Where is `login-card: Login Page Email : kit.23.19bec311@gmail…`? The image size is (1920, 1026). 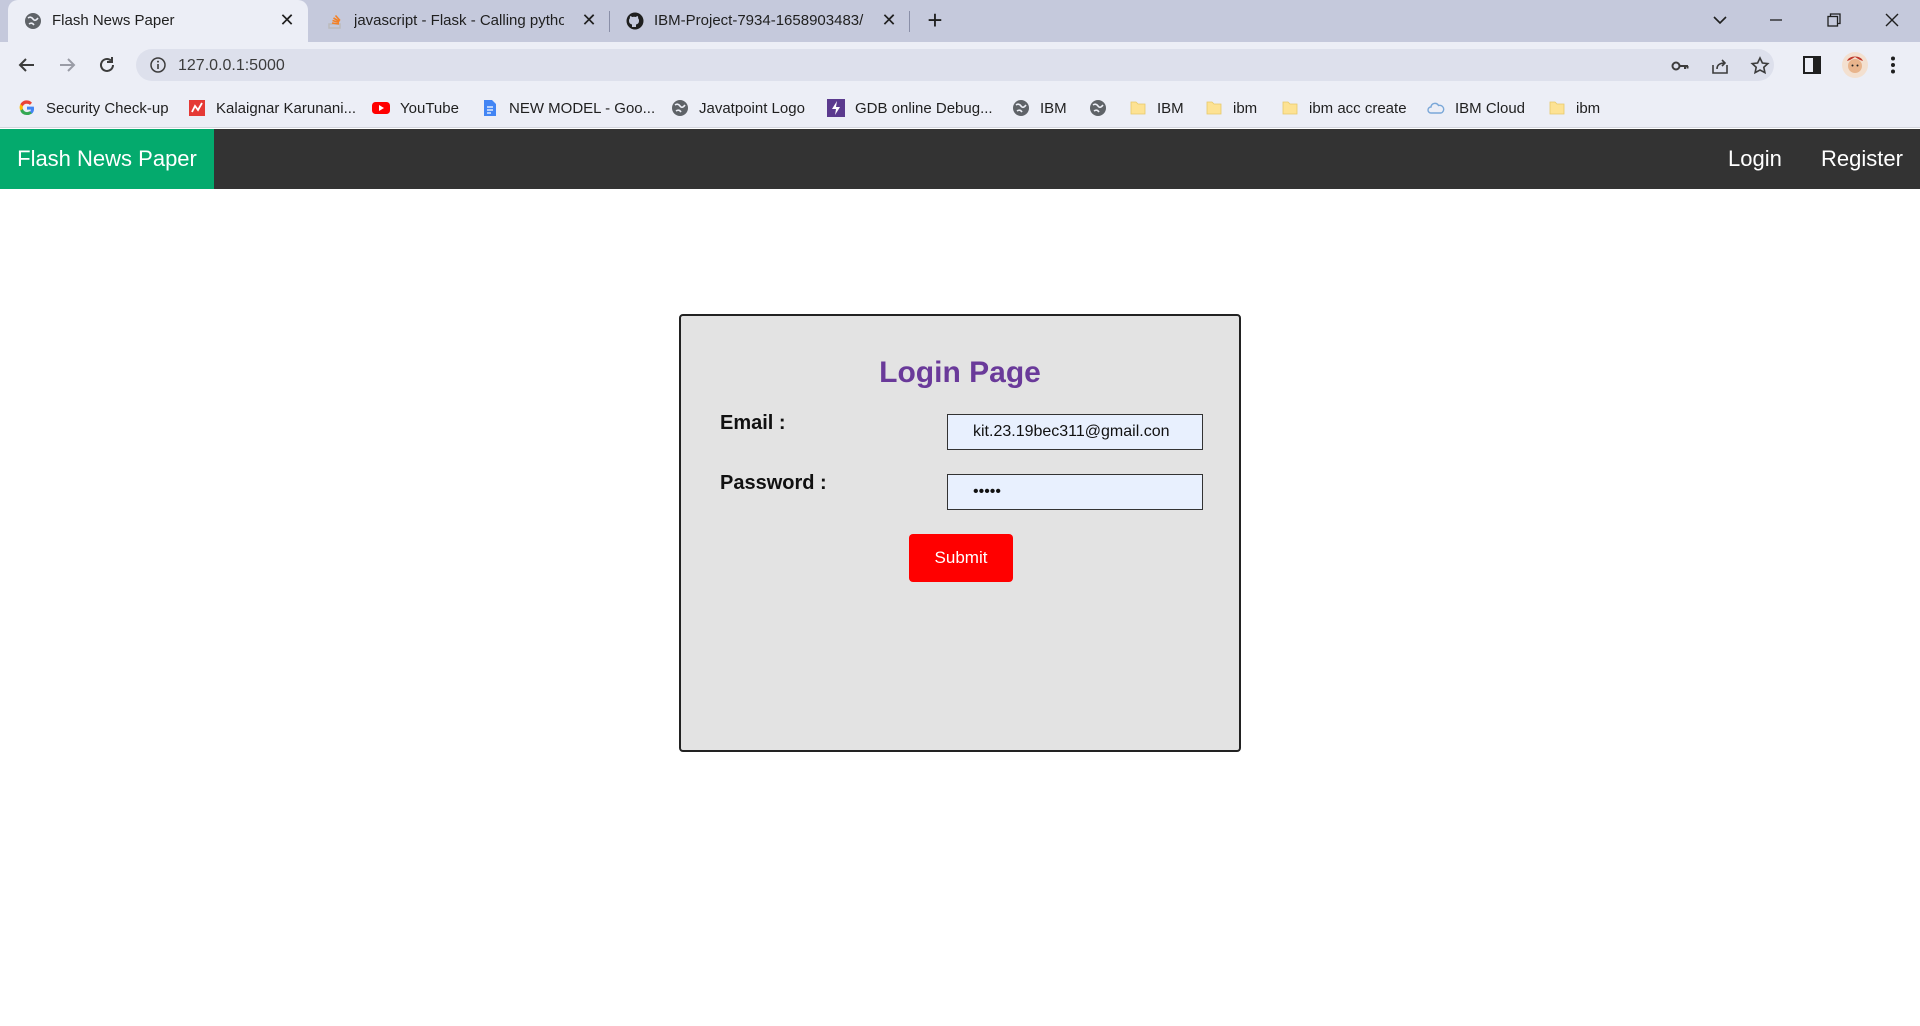 login-card: Login Page Email : kit.23.19bec311@gmail… is located at coordinates (960, 533).